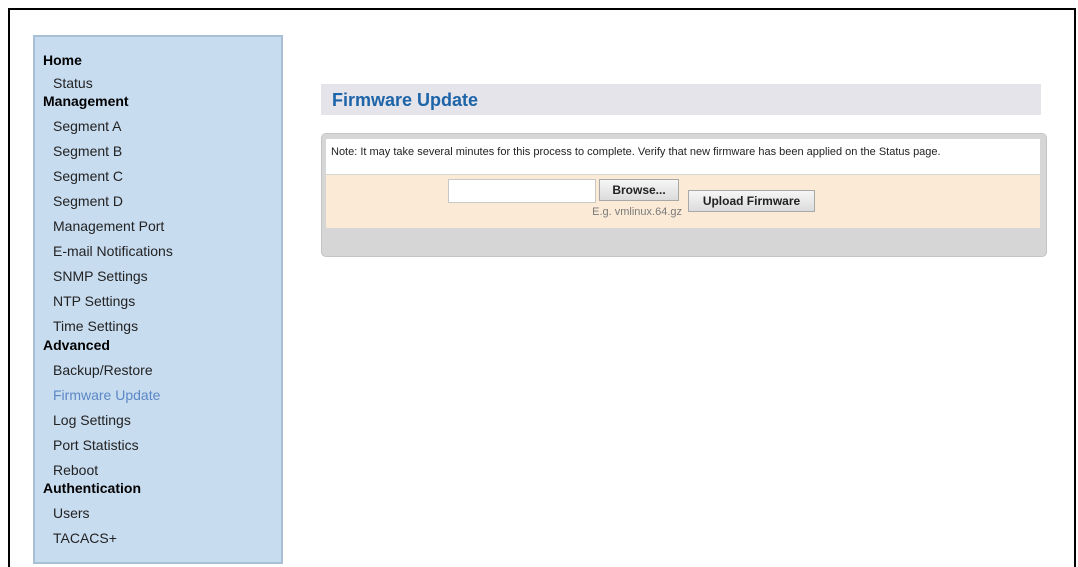 This screenshot has width=1078, height=567. What do you see at coordinates (88, 201) in the screenshot?
I see `sidebar-item-segment-d: Segment D` at bounding box center [88, 201].